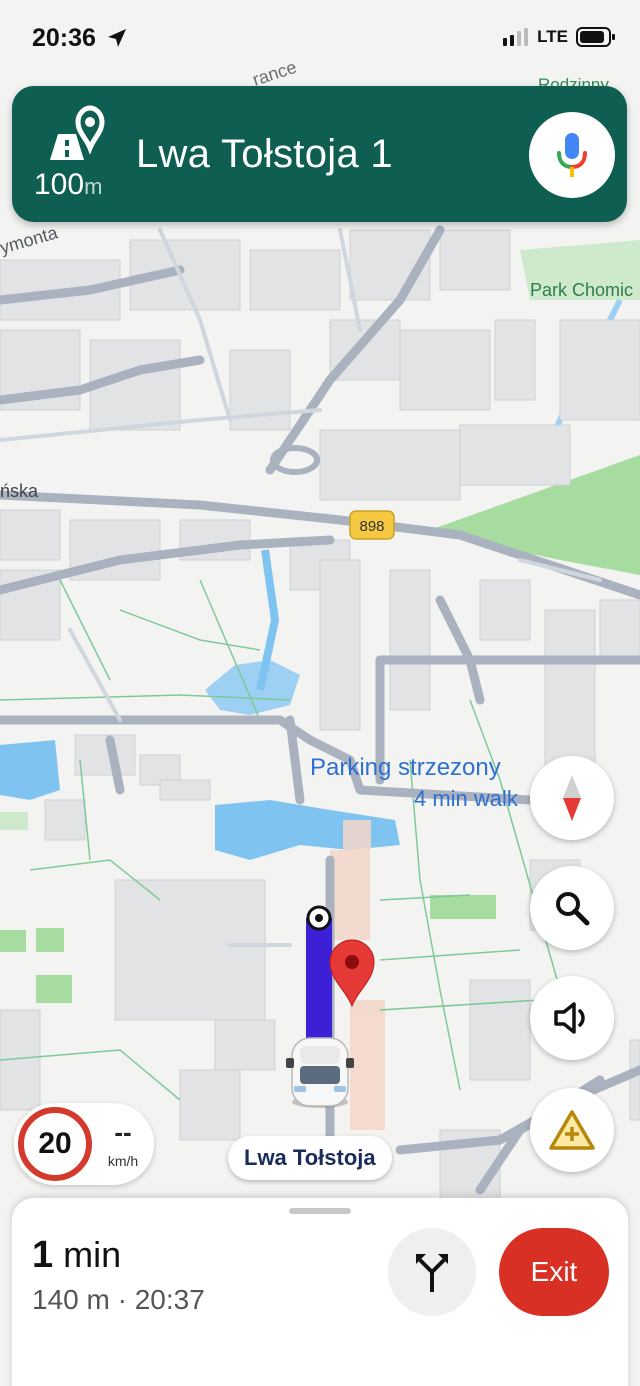  What do you see at coordinates (77, 132) in the screenshot?
I see `destination-pin-icon` at bounding box center [77, 132].